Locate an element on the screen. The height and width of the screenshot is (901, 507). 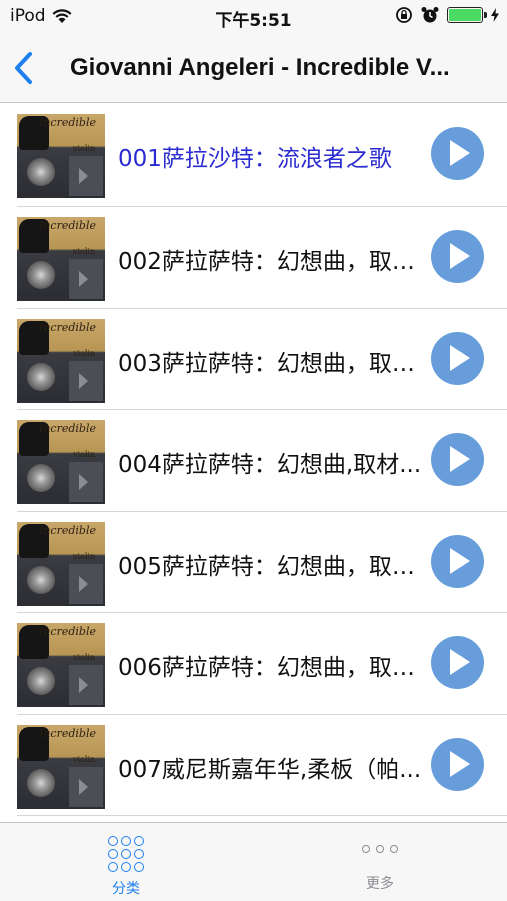
charging-icon is located at coordinates (495, 15).